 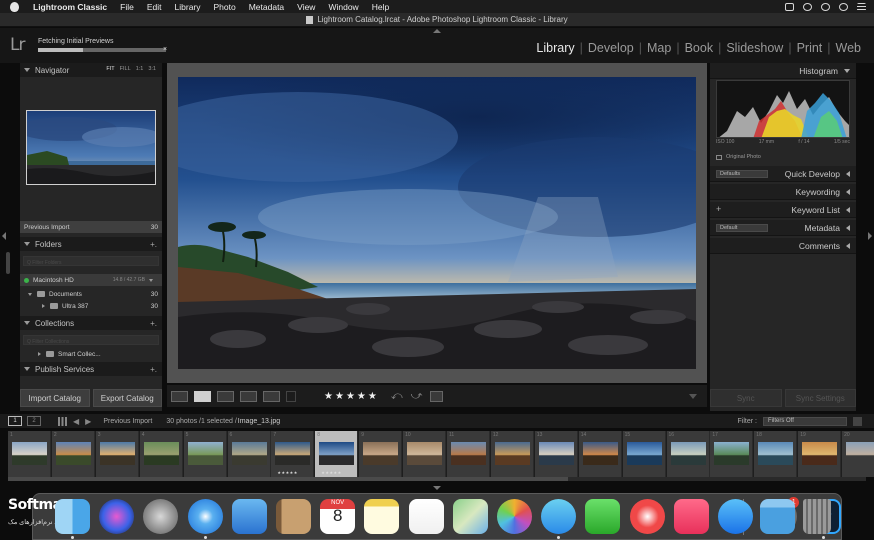 I want to click on filmstrip-cell: 11, so click(x=468, y=454).